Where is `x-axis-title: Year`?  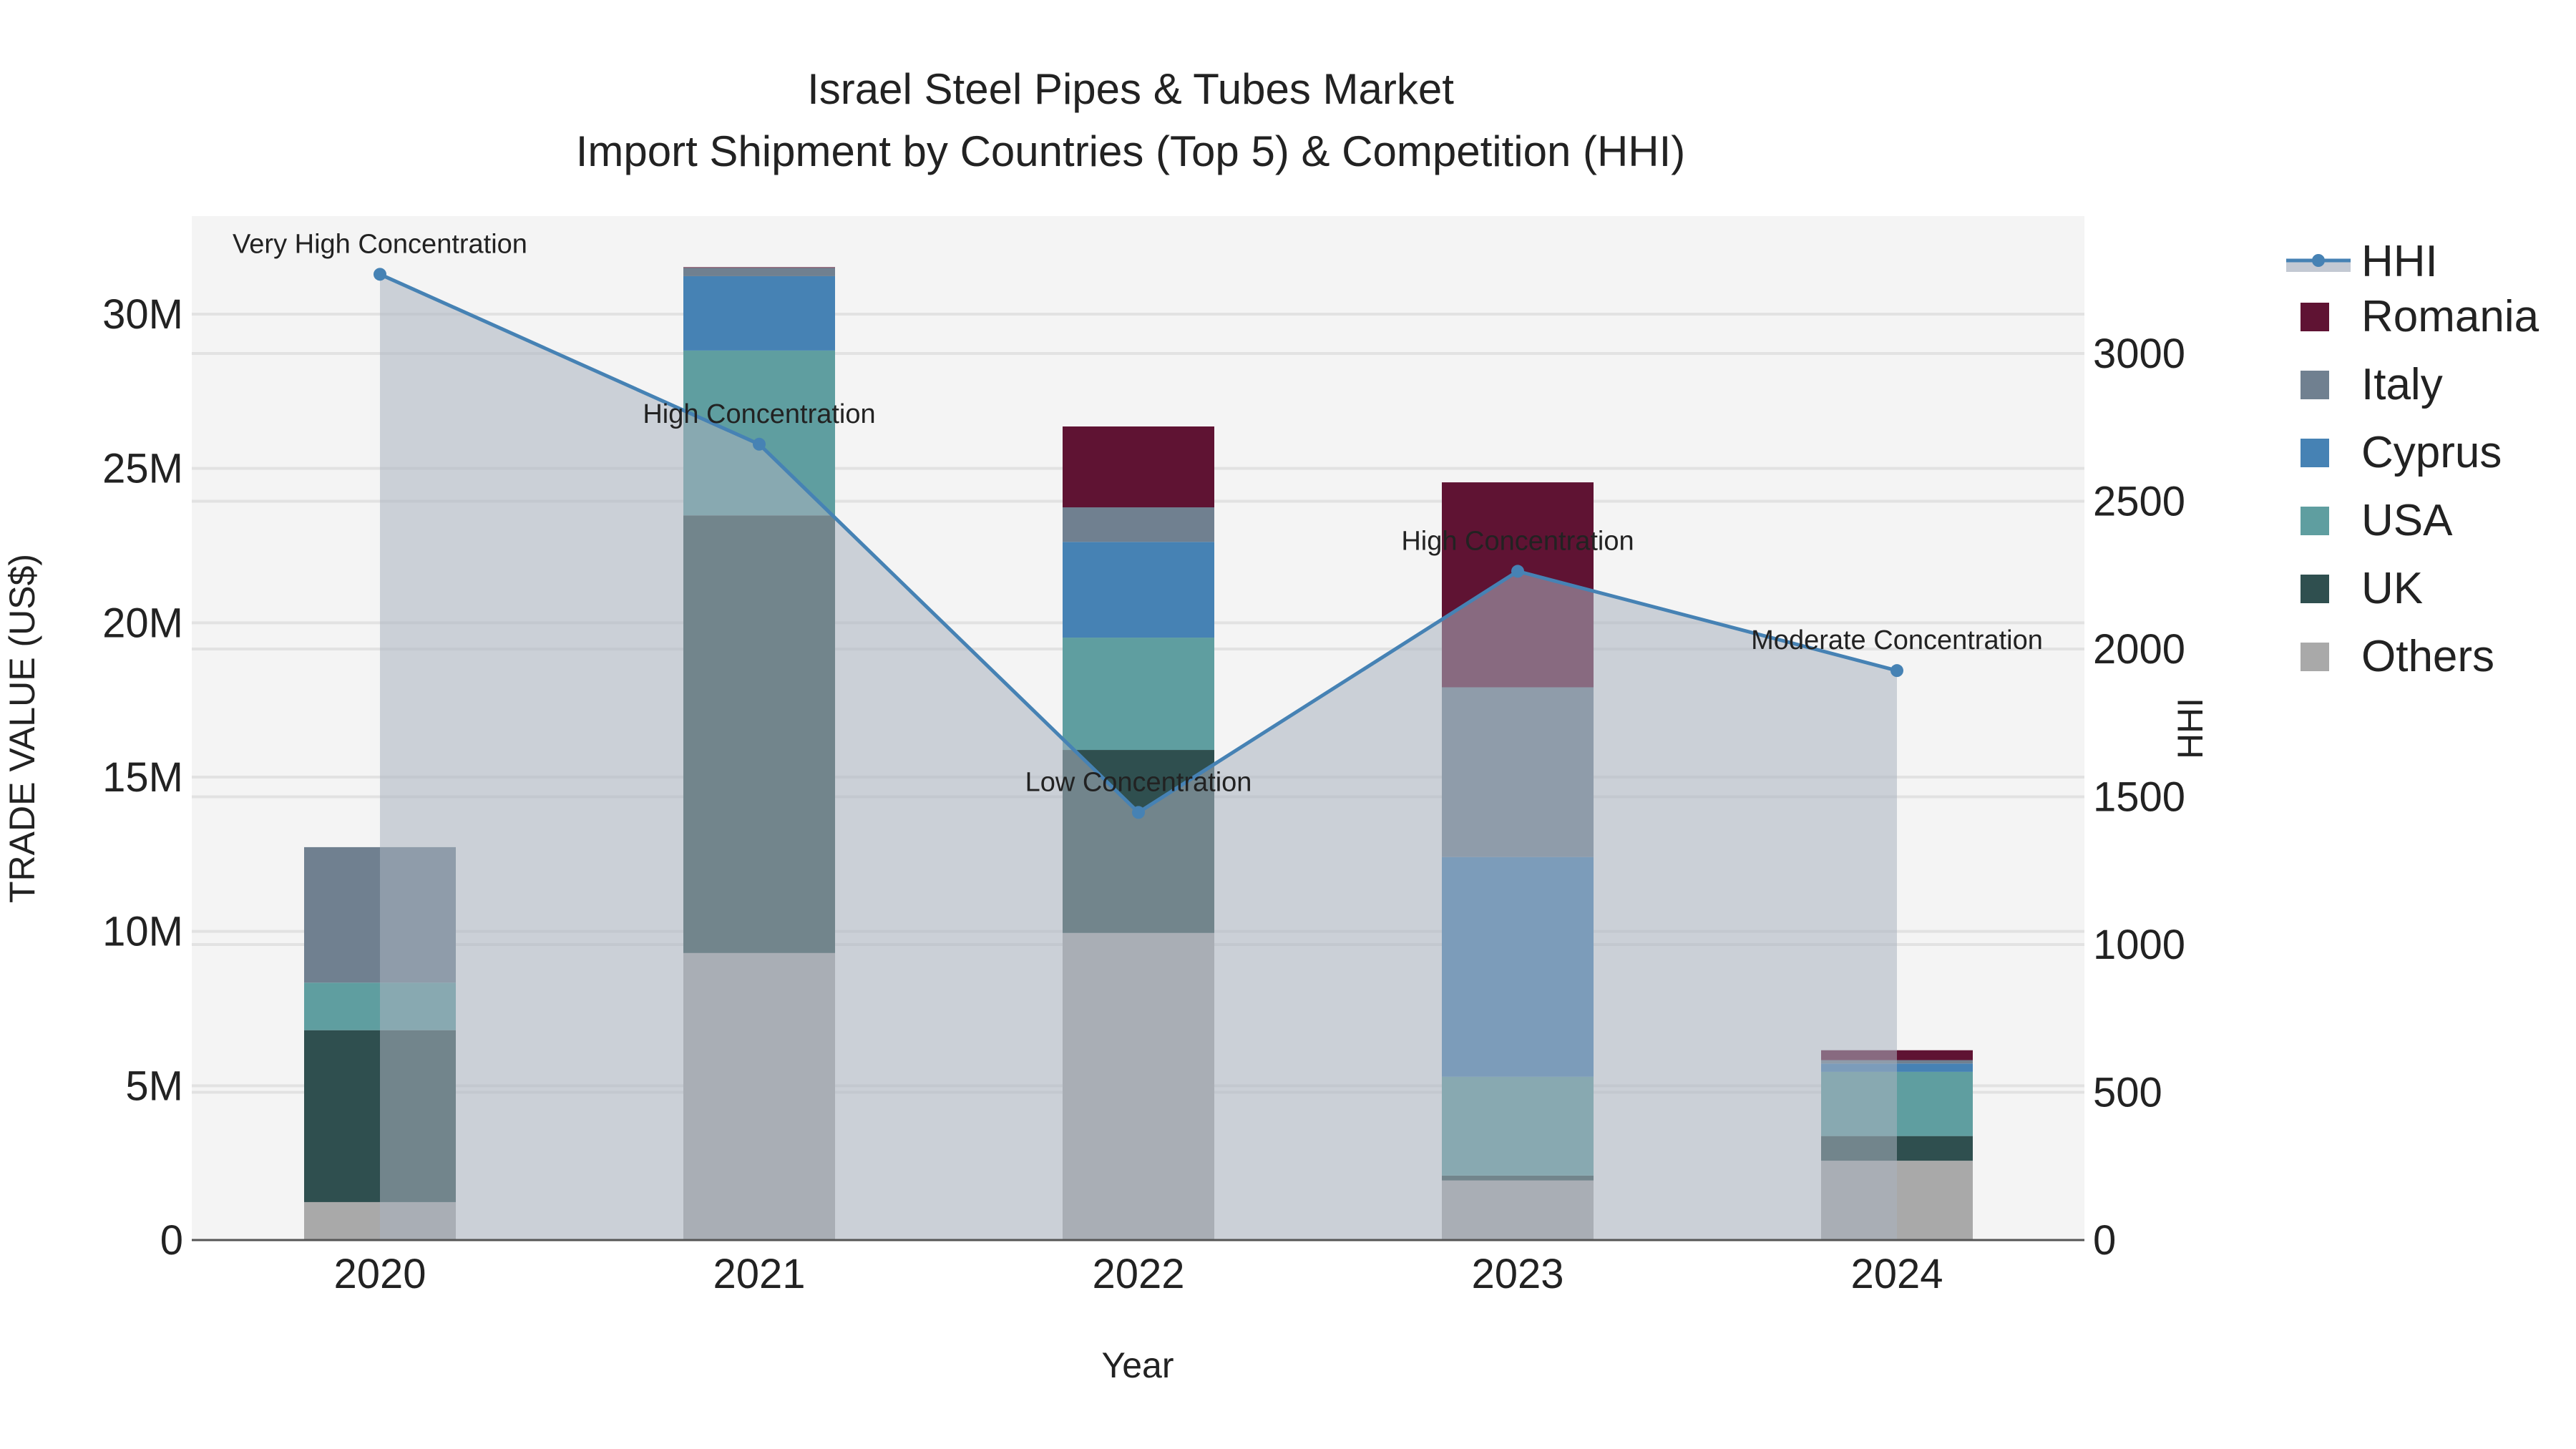 x-axis-title: Year is located at coordinates (1137, 1365).